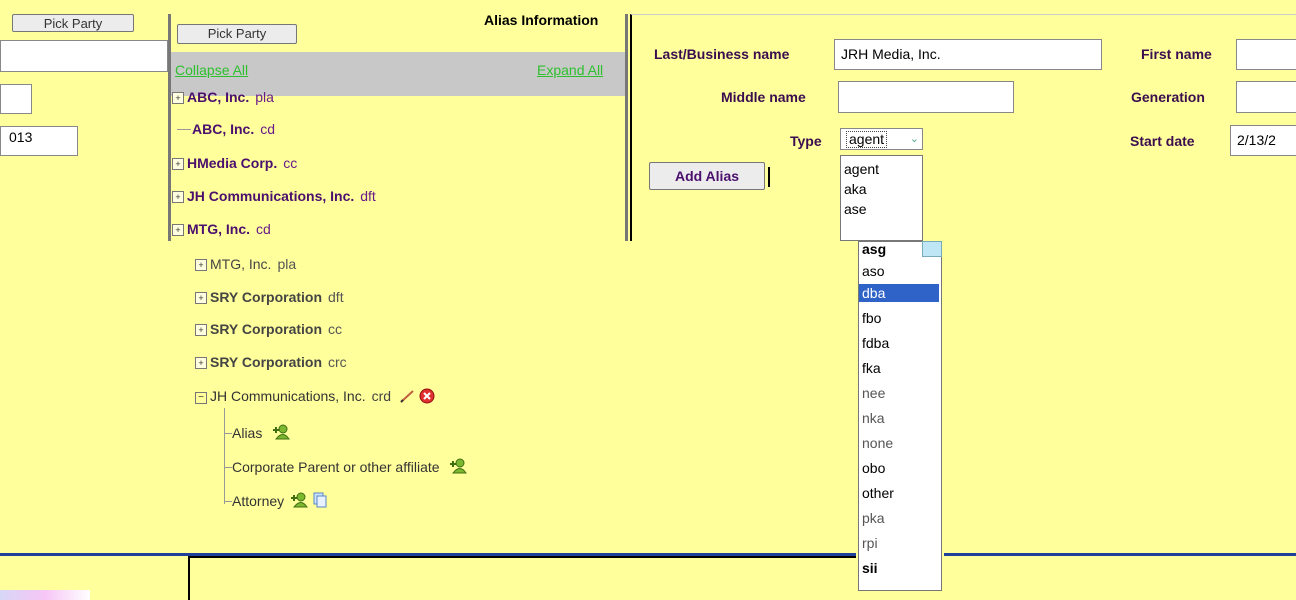 This screenshot has width=1296, height=600. I want to click on scrollbar-thumb, so click(932, 249).